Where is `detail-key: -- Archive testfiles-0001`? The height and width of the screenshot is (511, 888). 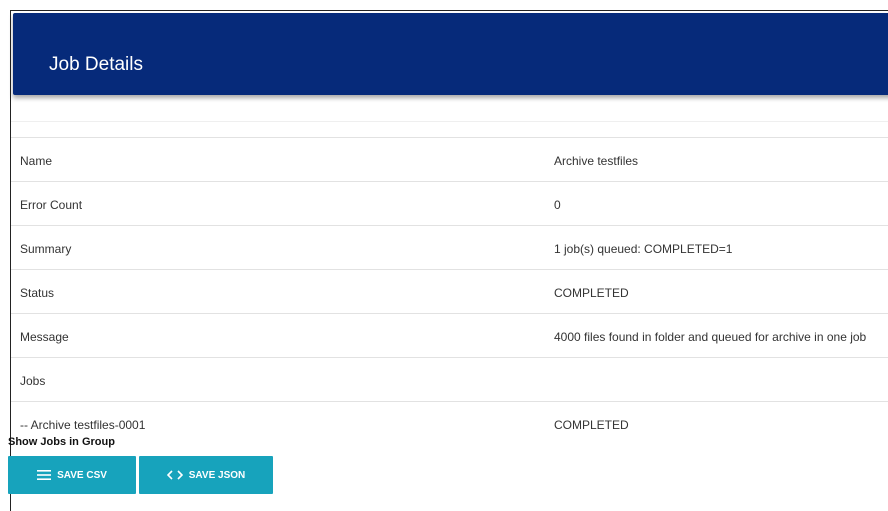
detail-key: -- Archive testfiles-0001 is located at coordinates (83, 425).